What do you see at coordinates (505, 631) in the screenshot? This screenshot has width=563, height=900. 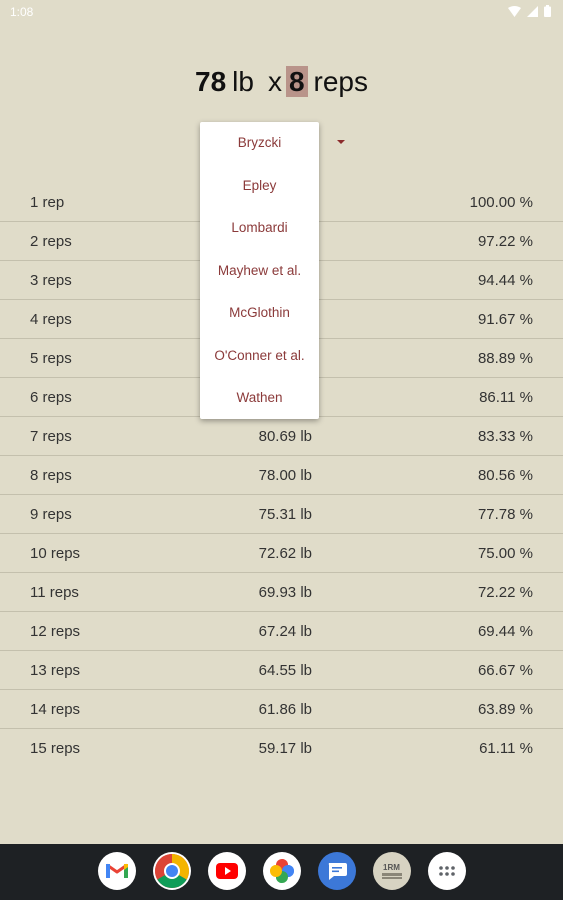 I see `percent-cell: 69.44 %` at bounding box center [505, 631].